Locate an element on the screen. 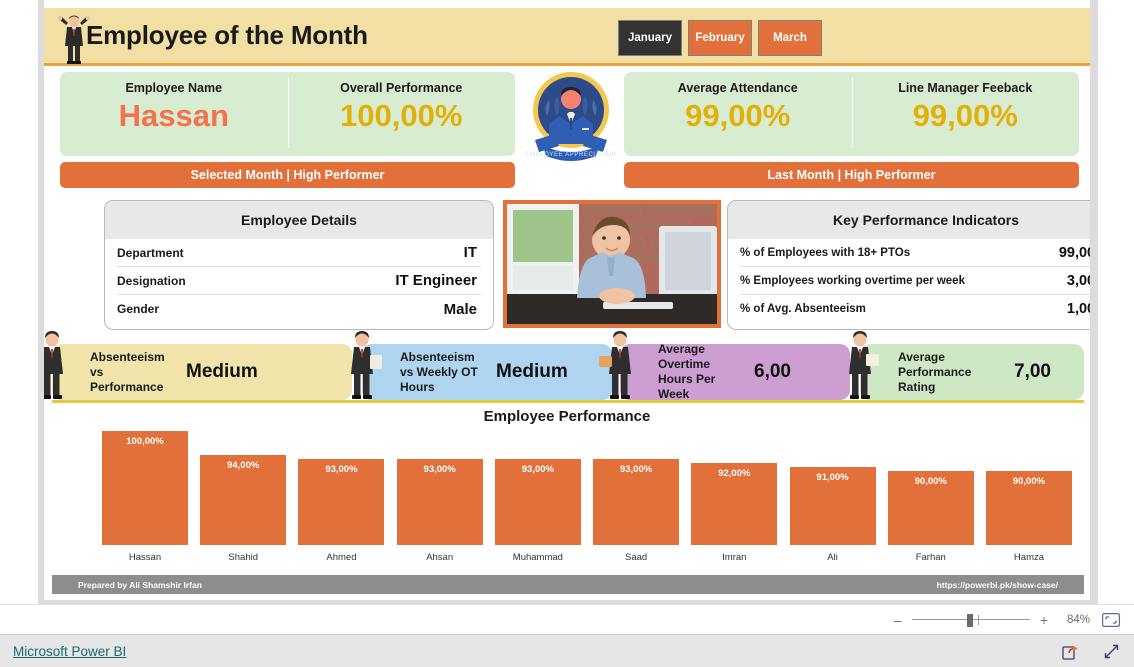 Image resolution: width=1134 pixels, height=667 pixels. month-button-january: January is located at coordinates (650, 38).